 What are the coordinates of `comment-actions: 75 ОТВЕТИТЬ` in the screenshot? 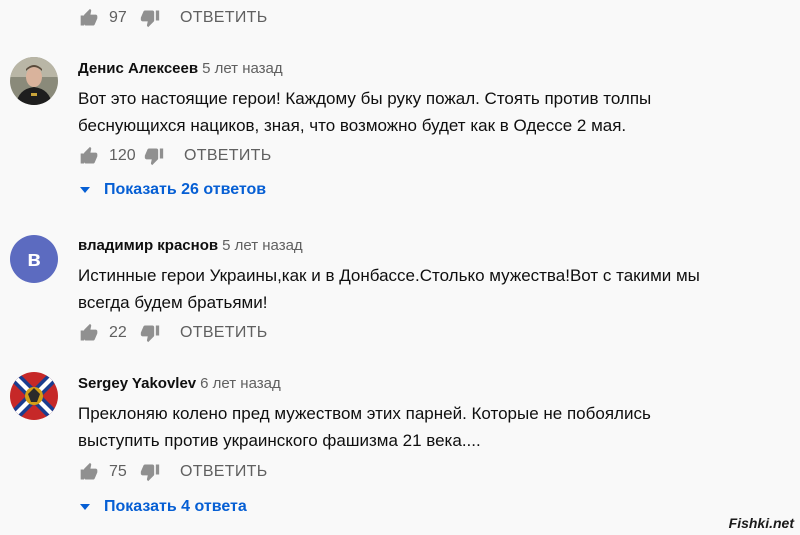 It's located at (439, 472).